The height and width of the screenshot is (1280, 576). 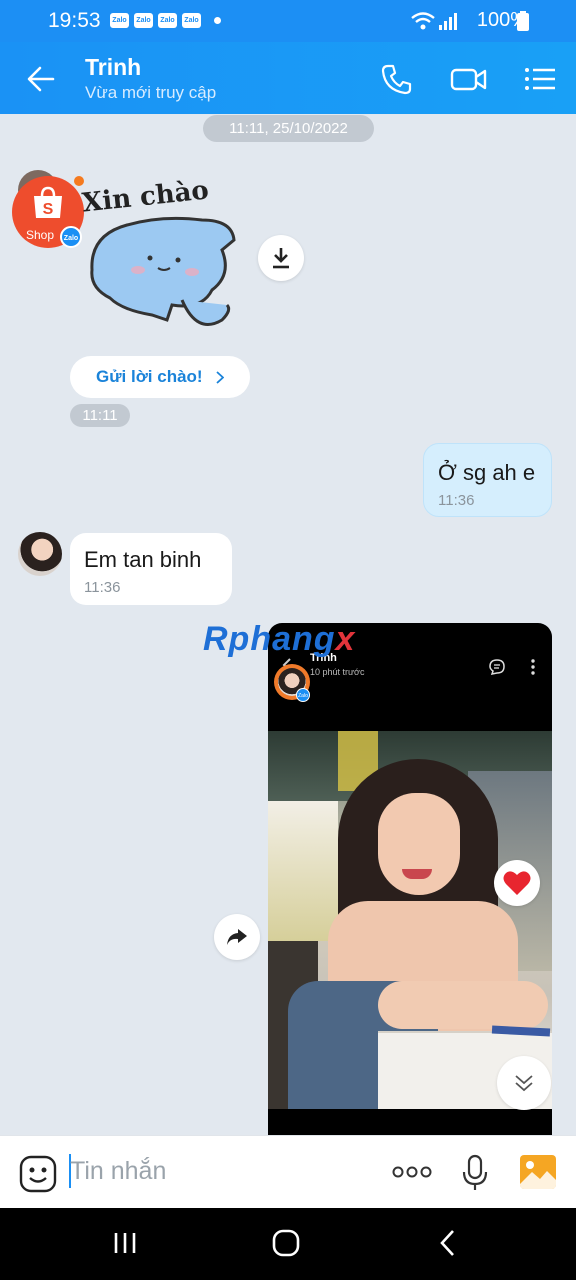 I want to click on double-chevron-down-icon, so click(x=524, y=1083).